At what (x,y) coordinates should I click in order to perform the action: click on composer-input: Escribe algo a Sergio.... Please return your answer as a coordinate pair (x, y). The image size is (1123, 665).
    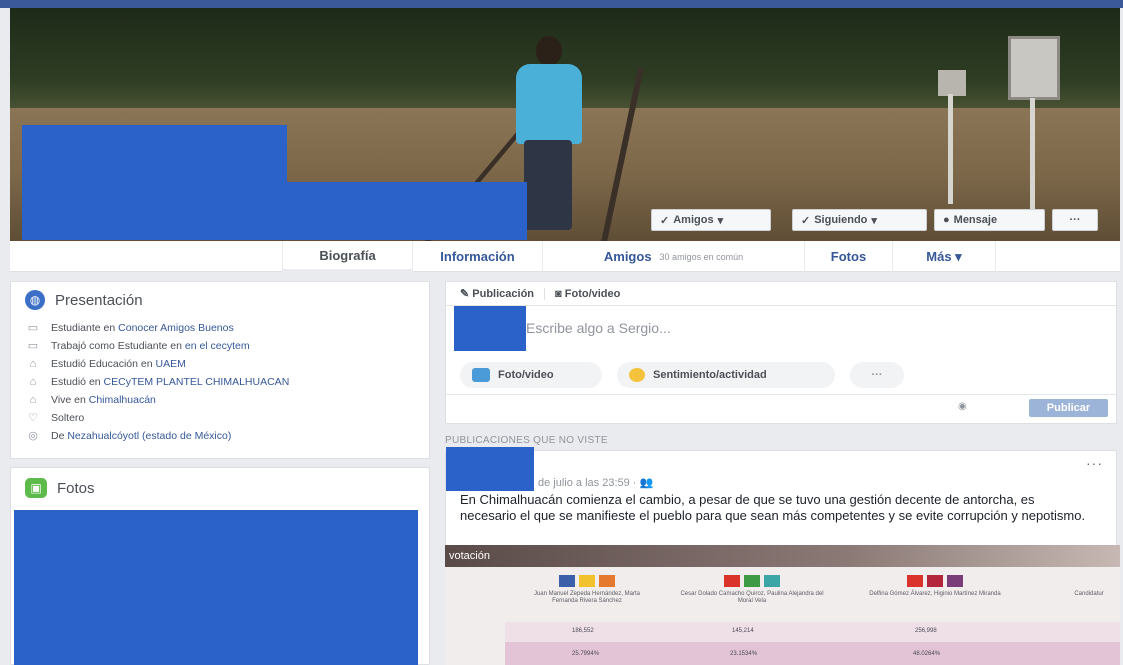
    Looking at the image, I should click on (598, 328).